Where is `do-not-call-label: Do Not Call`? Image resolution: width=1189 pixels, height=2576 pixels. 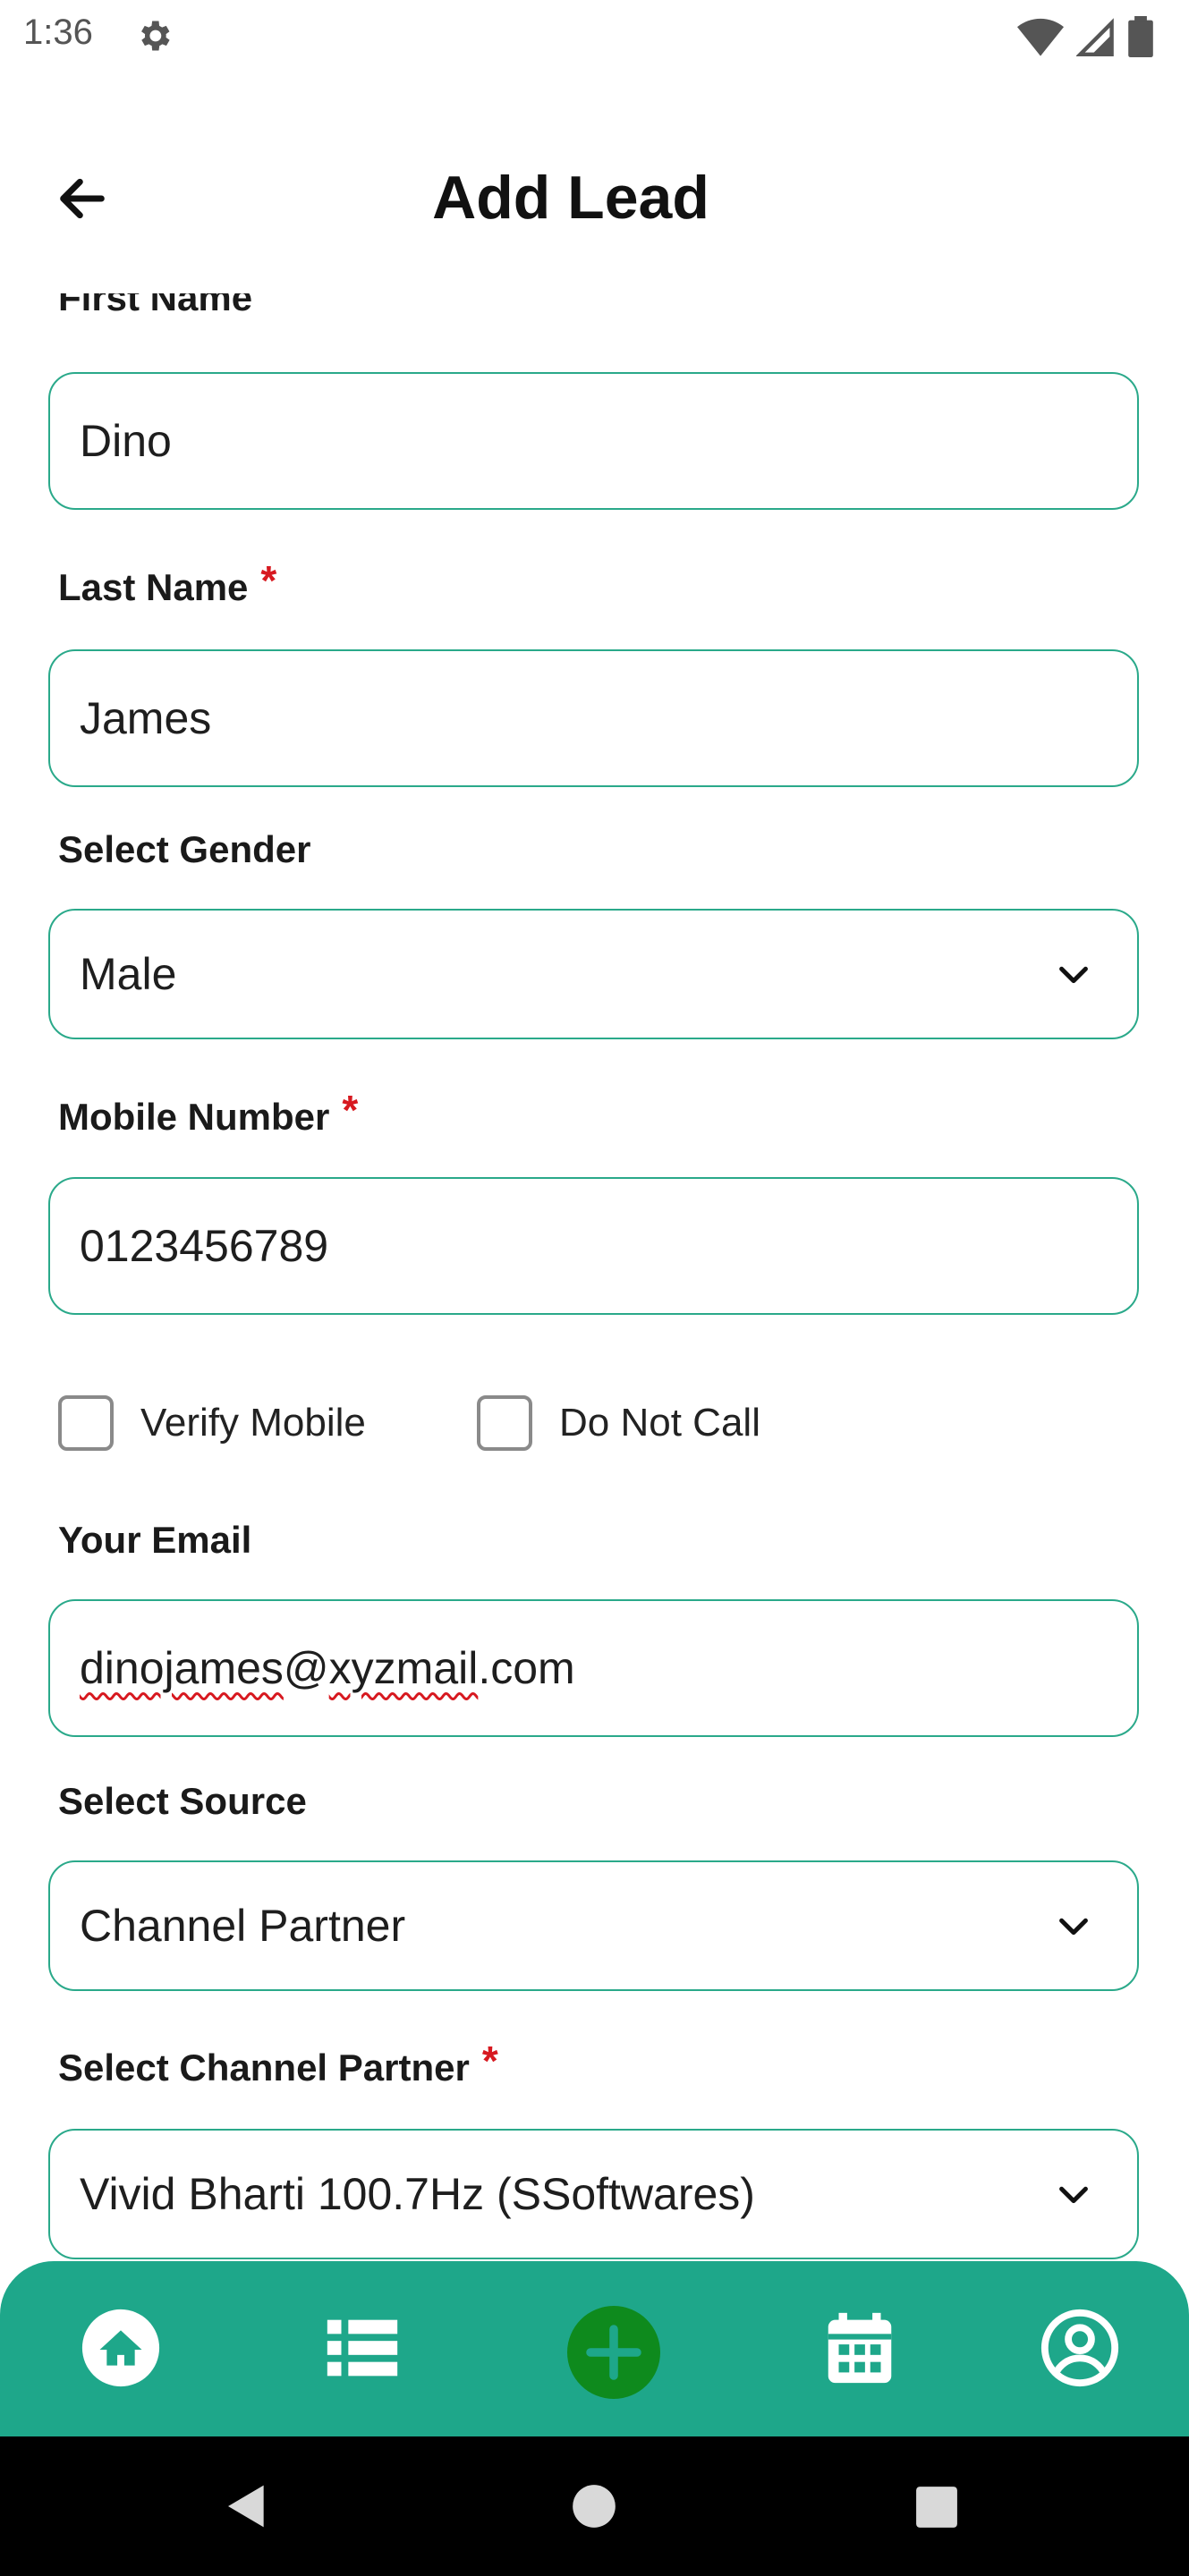
do-not-call-label: Do Not Call is located at coordinates (659, 1423).